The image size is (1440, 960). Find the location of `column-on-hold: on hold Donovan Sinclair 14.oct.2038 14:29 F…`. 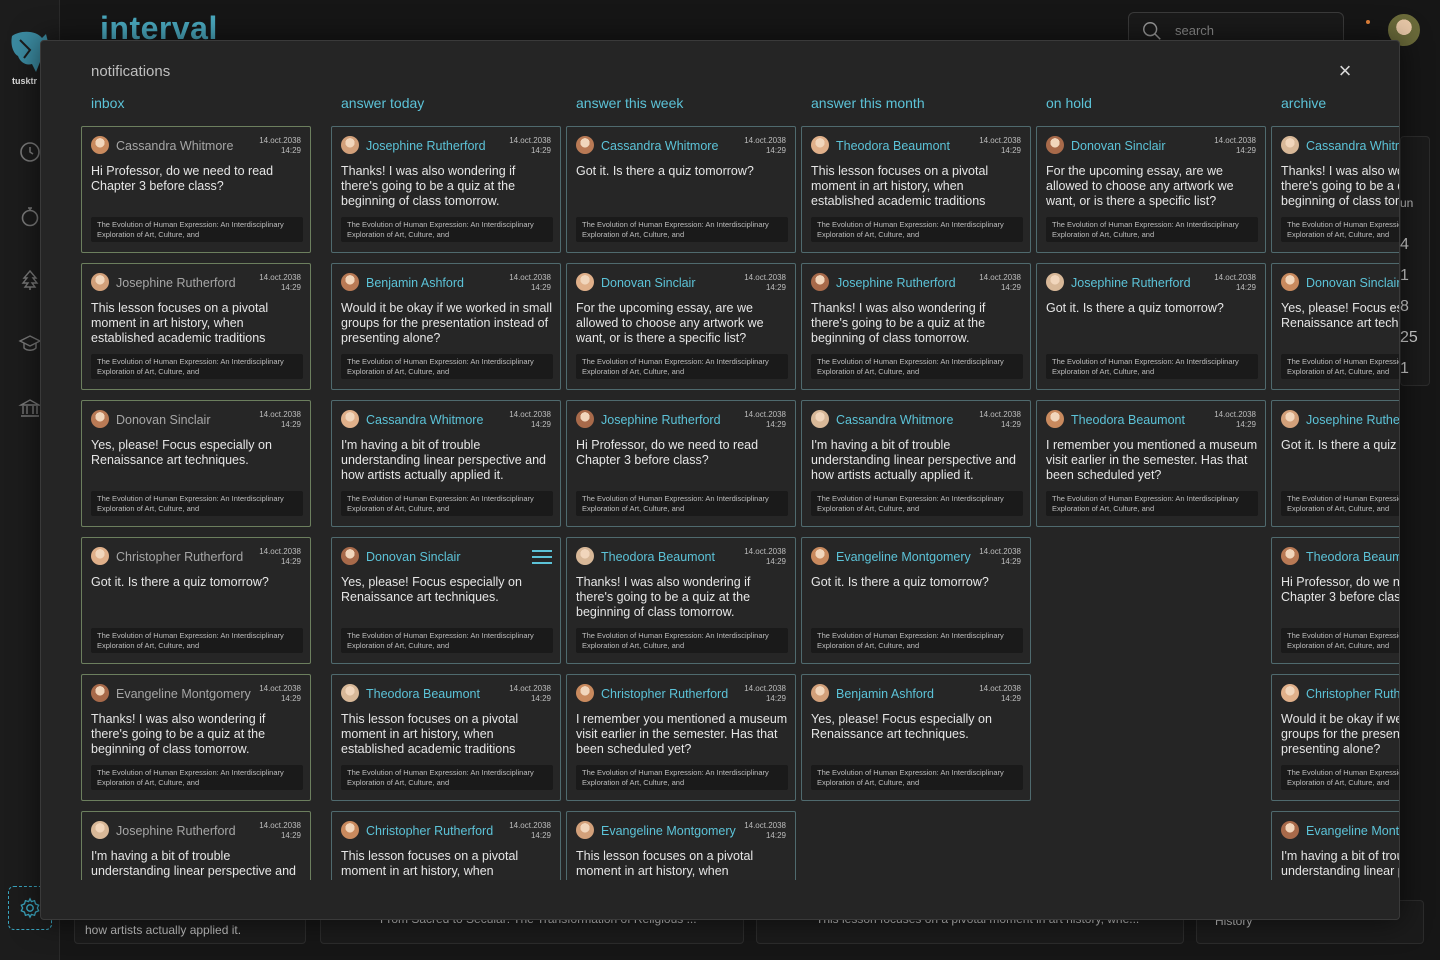

column-on-hold: on hold Donovan Sinclair 14.oct.2038 14:29 F… is located at coordinates (1151, 314).